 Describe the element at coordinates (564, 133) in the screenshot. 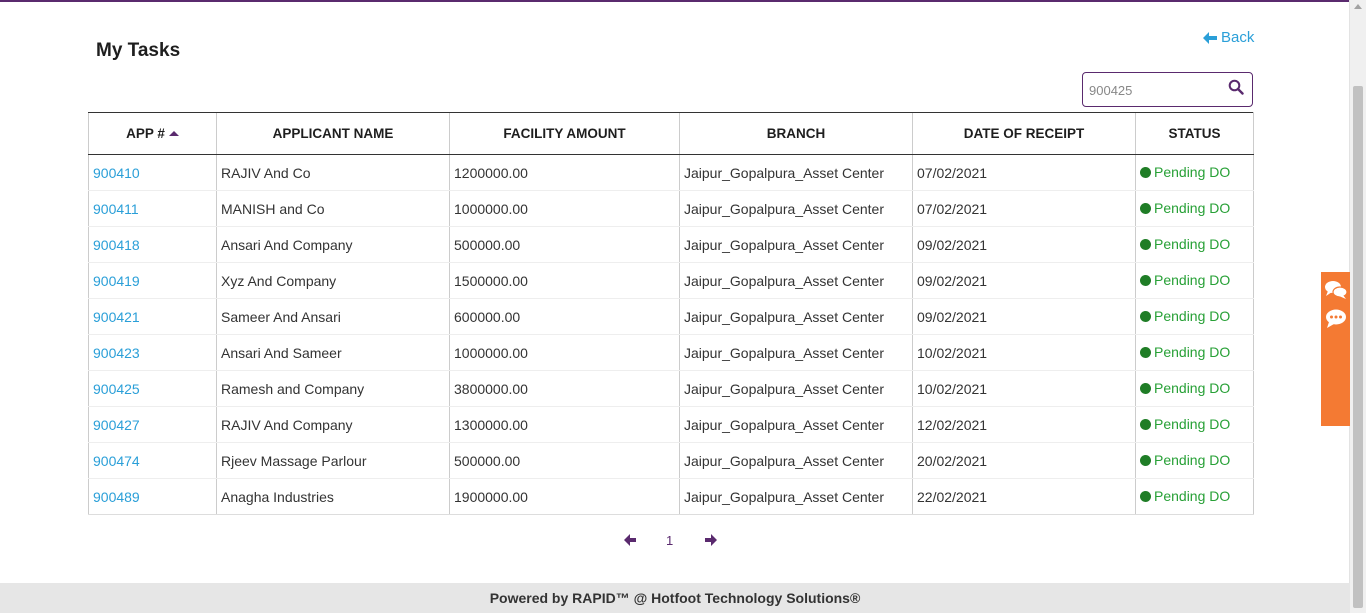

I see `header-facility-amount: FACILITY AMOUNT` at that location.